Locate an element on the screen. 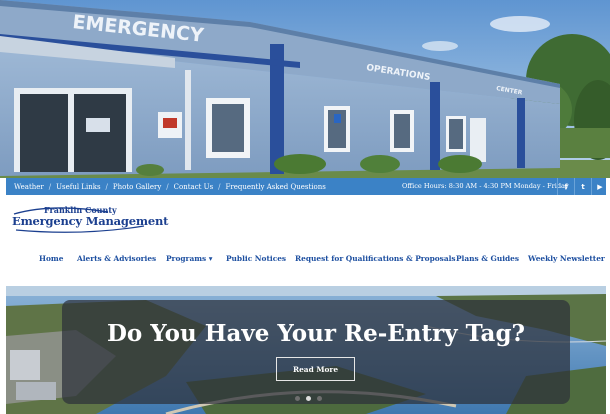  slider-pagination is located at coordinates (308, 398).